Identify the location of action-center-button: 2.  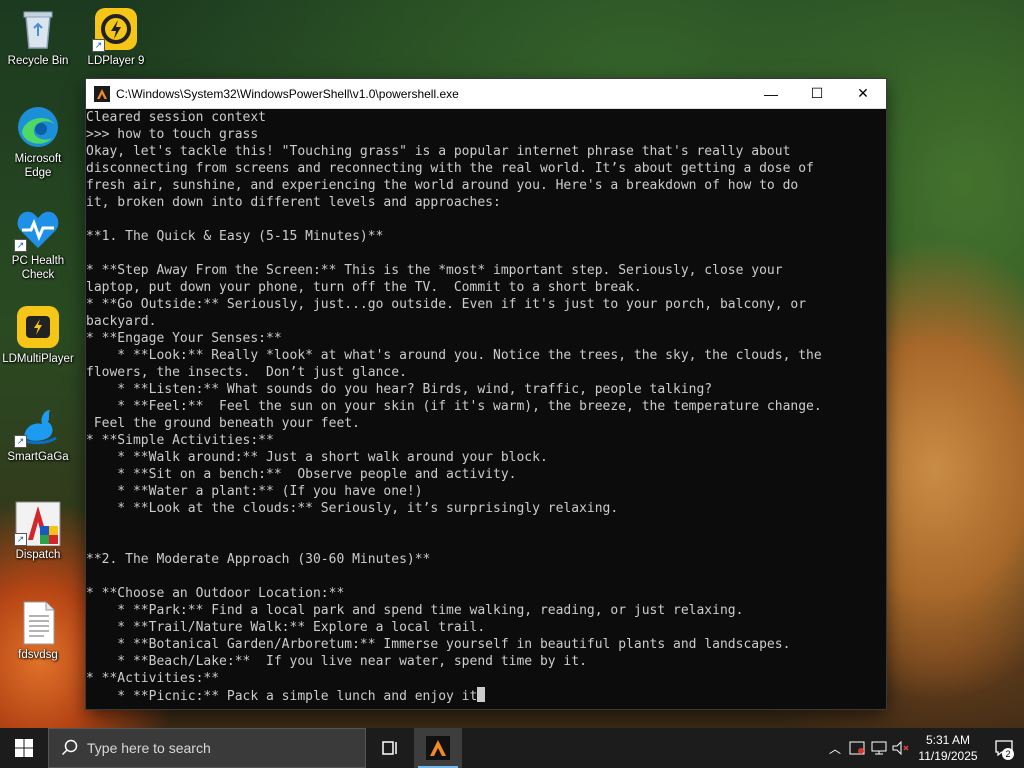
(1004, 748).